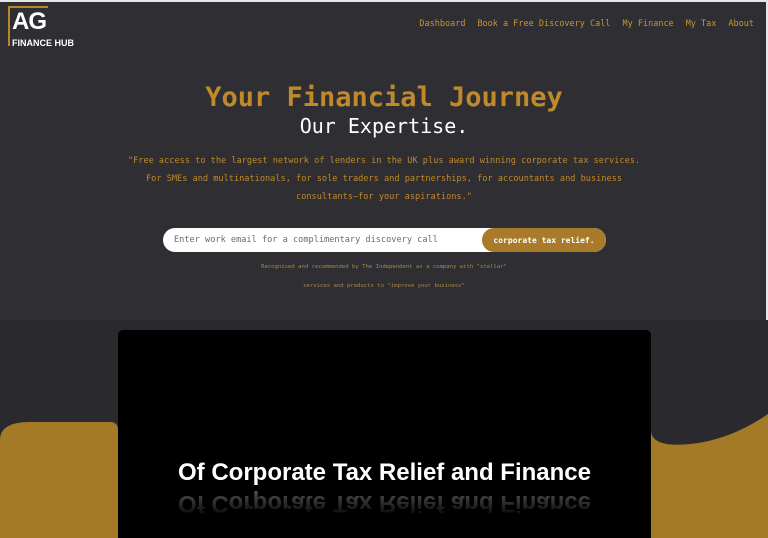 This screenshot has height=538, width=768. Describe the element at coordinates (442, 24) in the screenshot. I see `nav-dashboard: Dashboard` at that location.